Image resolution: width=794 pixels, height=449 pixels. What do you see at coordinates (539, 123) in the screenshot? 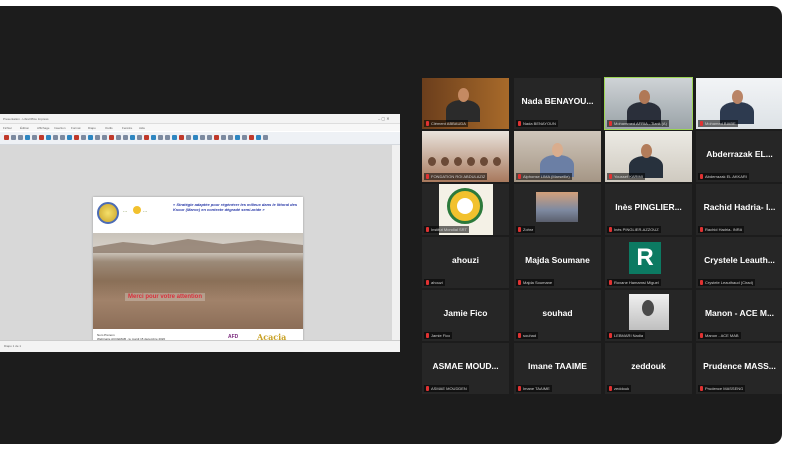
I see `participant-label-text: Nada BENAYOUN` at bounding box center [539, 123].